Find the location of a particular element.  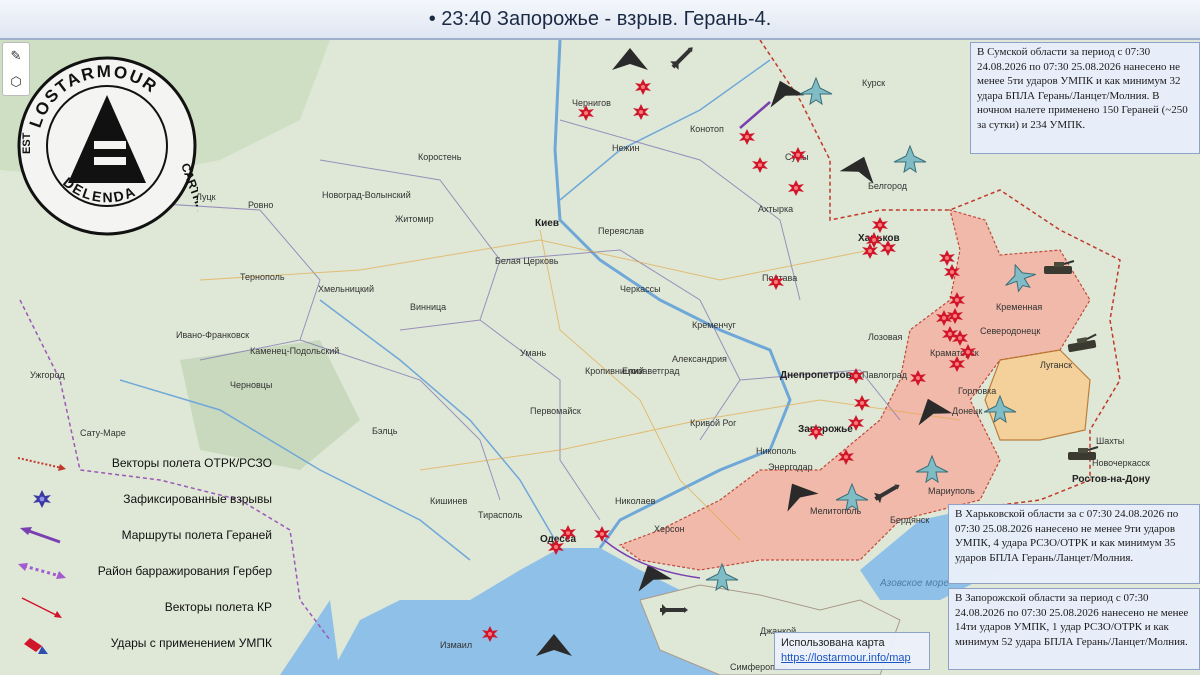

city-kursk: Курск is located at coordinates (874, 83).